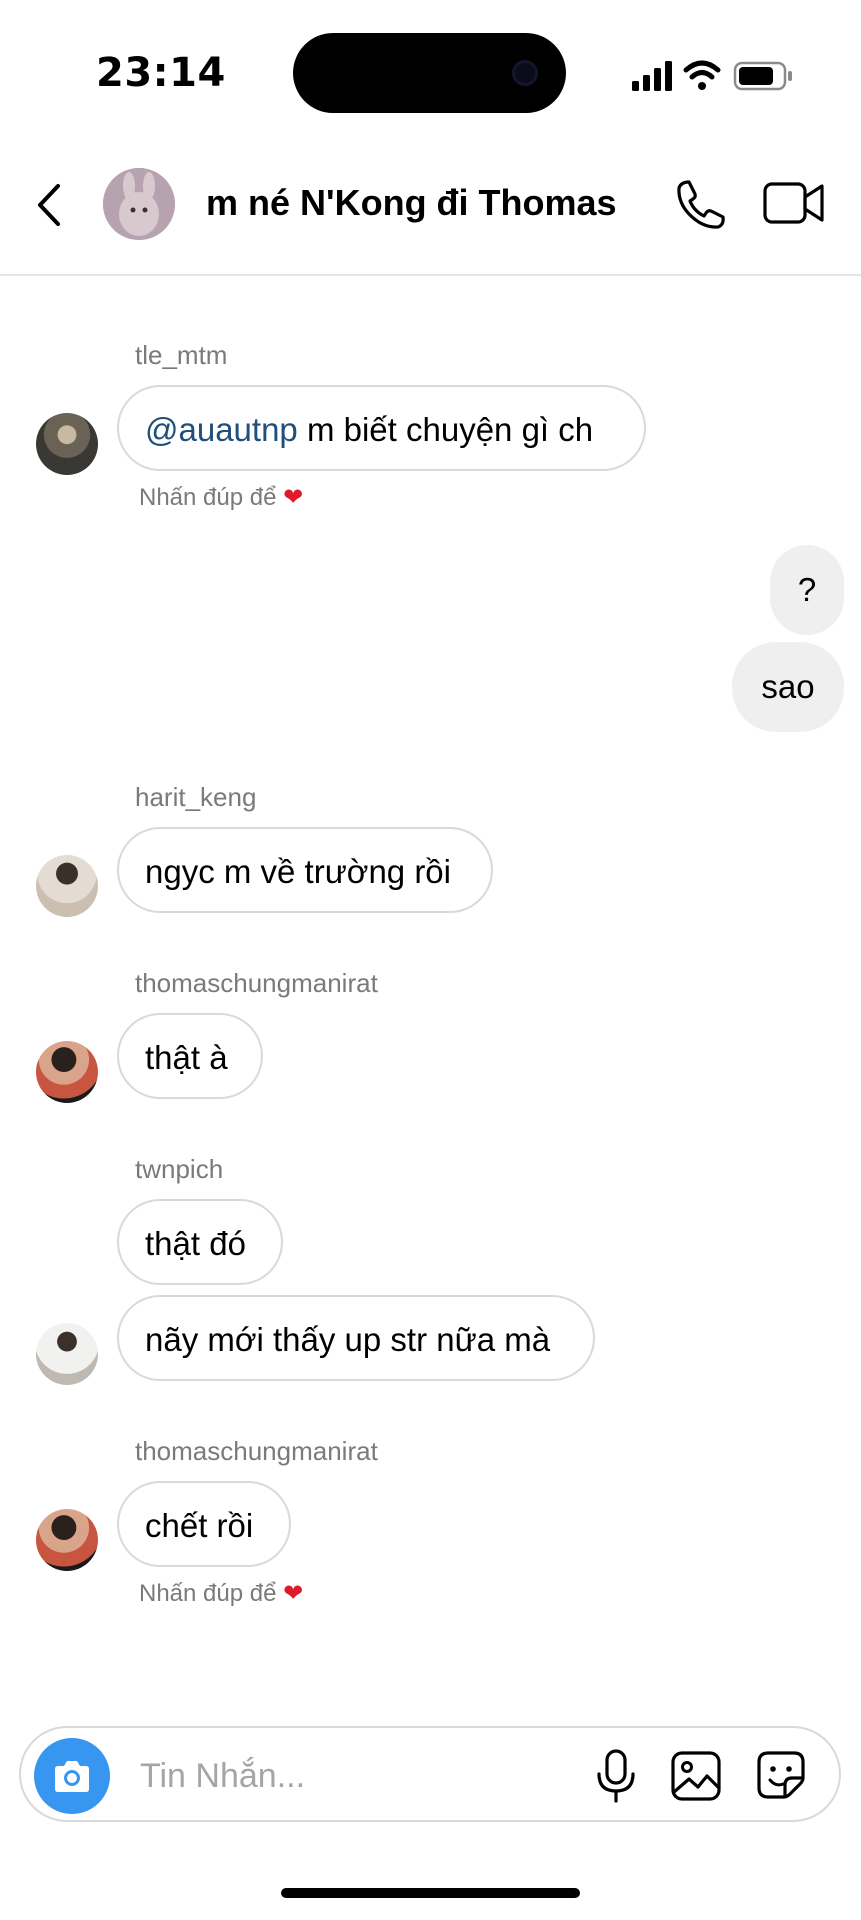 This screenshot has height=1920, width=861. Describe the element at coordinates (356, 1338) in the screenshot. I see `message-bubble: nãy mới thấy up str nữa mà` at that location.